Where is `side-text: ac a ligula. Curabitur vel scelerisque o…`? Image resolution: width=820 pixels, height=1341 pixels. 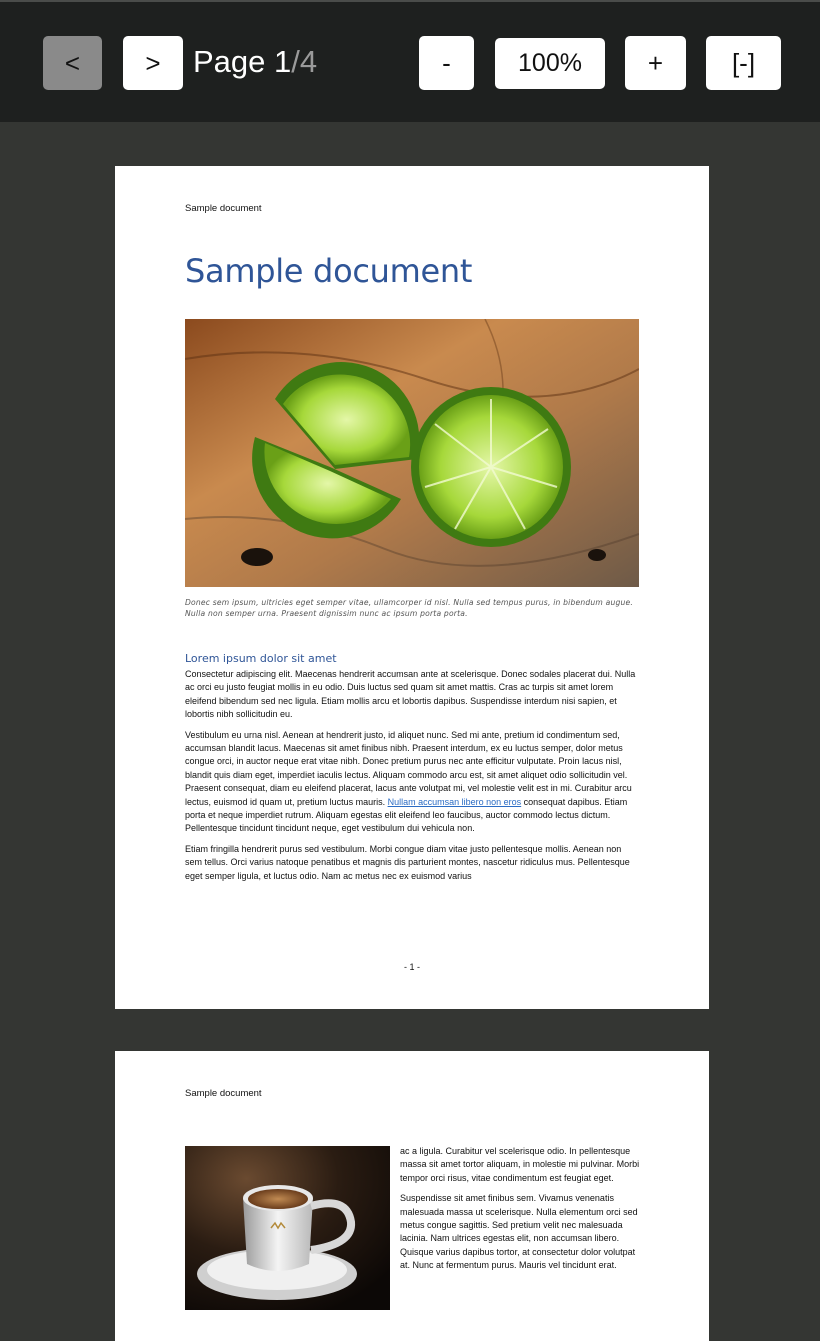
side-text: ac a ligula. Curabitur vel scelerisque o… is located at coordinates (520, 1212).